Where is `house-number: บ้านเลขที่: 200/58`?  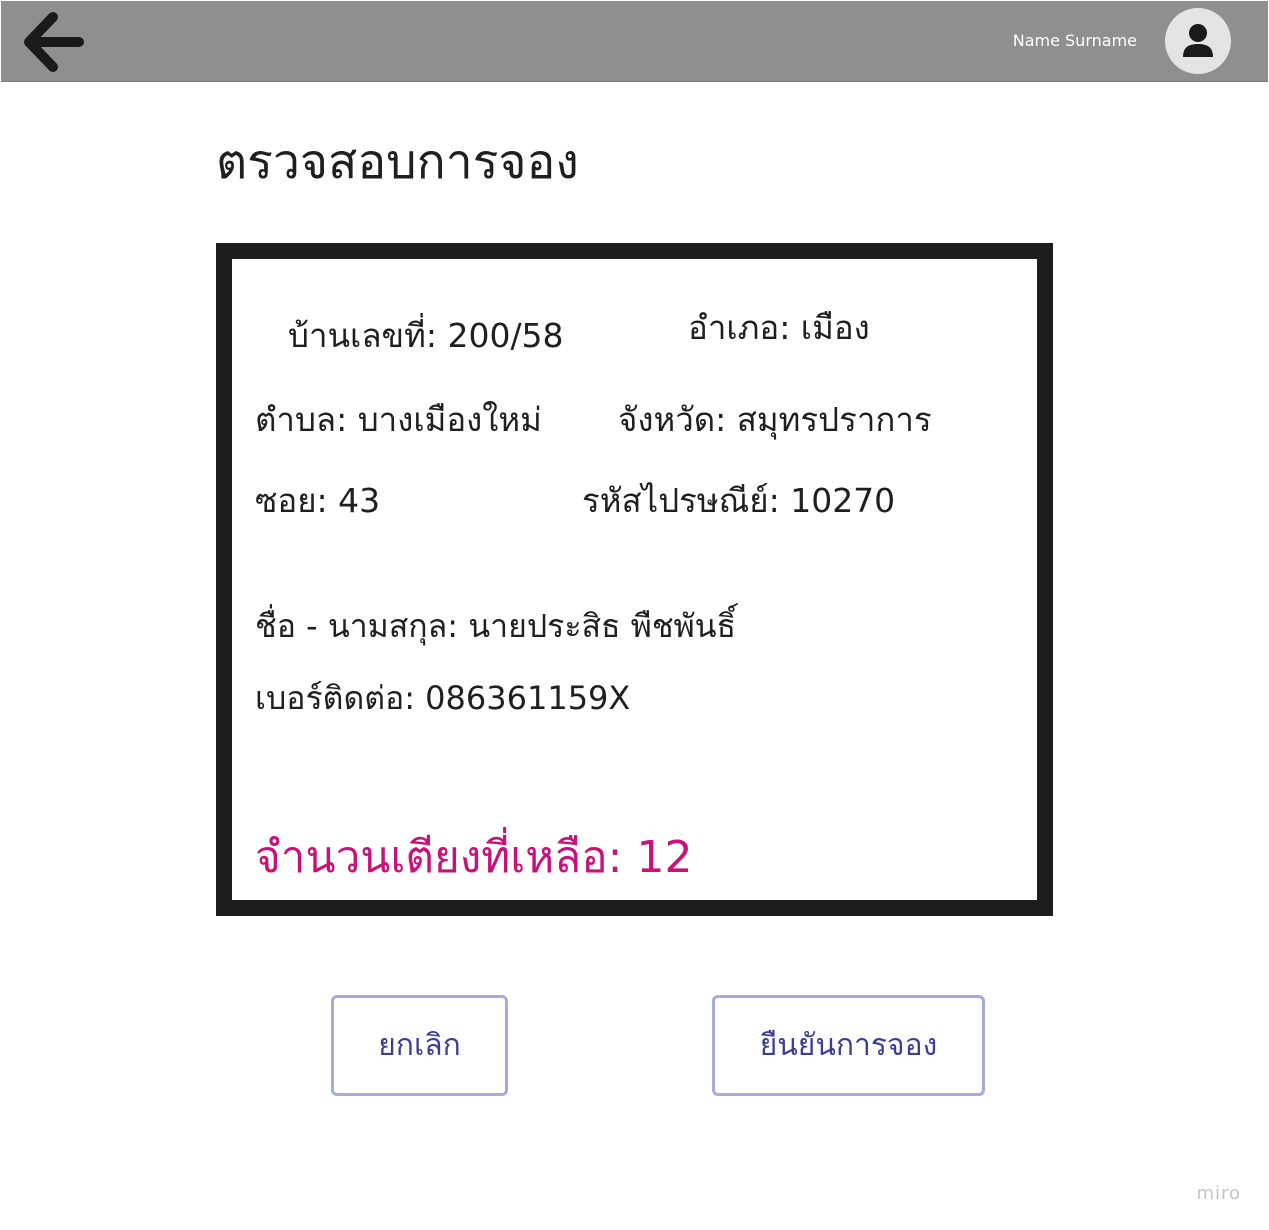
house-number: บ้านเลขที่: 200/58 is located at coordinates (426, 335).